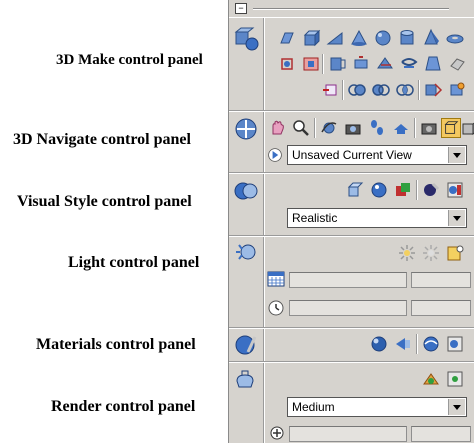 The height and width of the screenshot is (443, 474). I want to click on visual-style-panel-icon, so click(246, 191).